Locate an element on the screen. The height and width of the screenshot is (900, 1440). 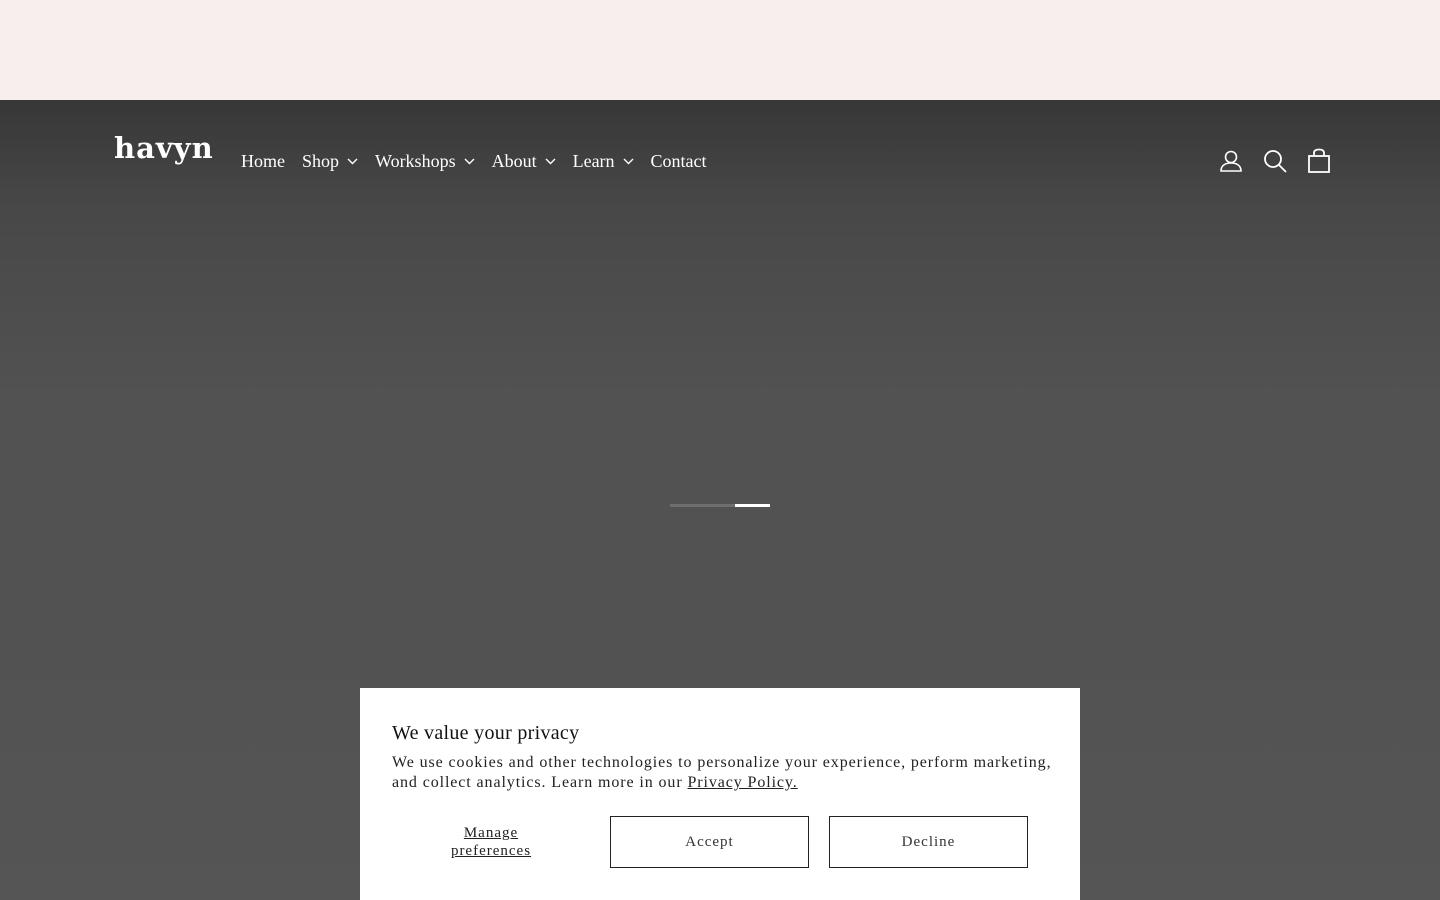
nav-item-shop: Shop is located at coordinates (330, 161).